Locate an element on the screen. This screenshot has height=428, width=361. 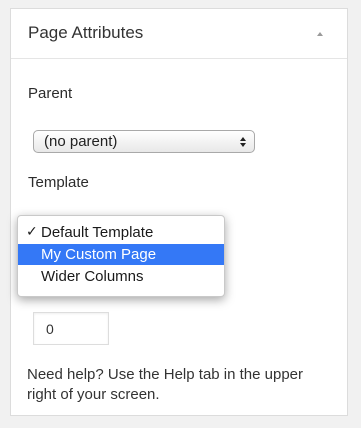
metabox-header: Page Attributes is located at coordinates (179, 34).